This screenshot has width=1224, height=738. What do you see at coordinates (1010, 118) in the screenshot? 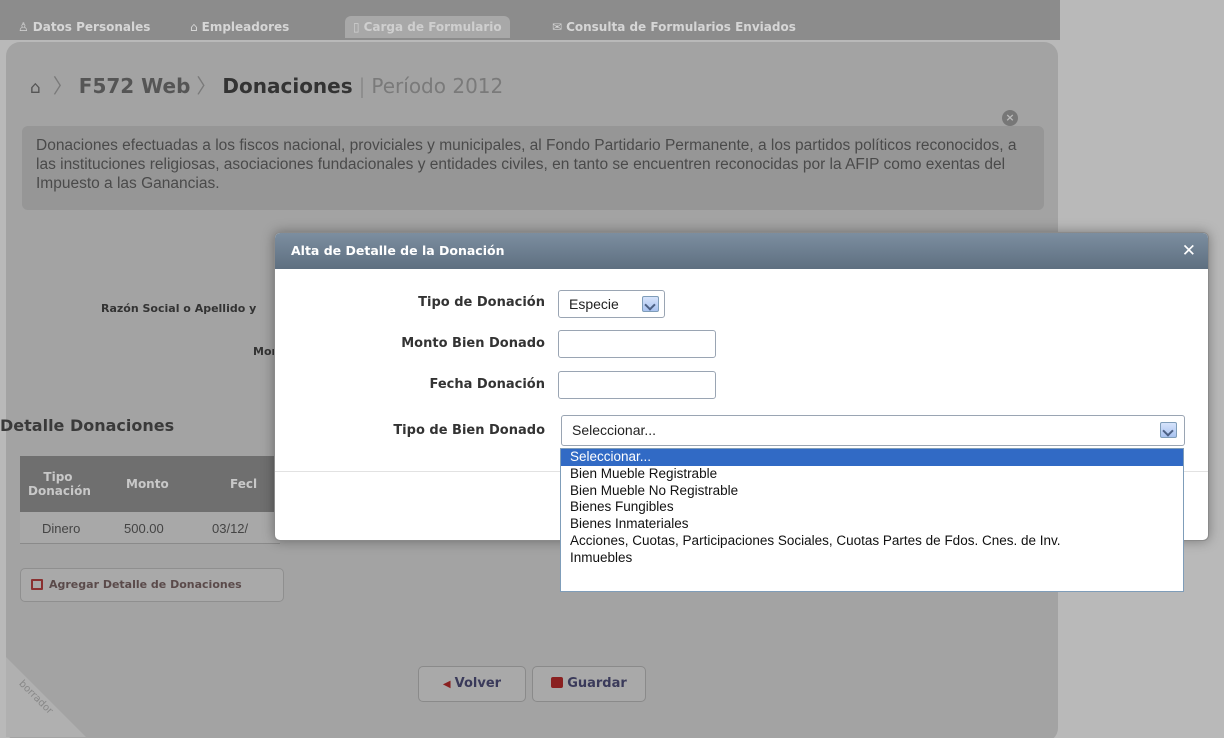
I see `close-icon: ×` at bounding box center [1010, 118].